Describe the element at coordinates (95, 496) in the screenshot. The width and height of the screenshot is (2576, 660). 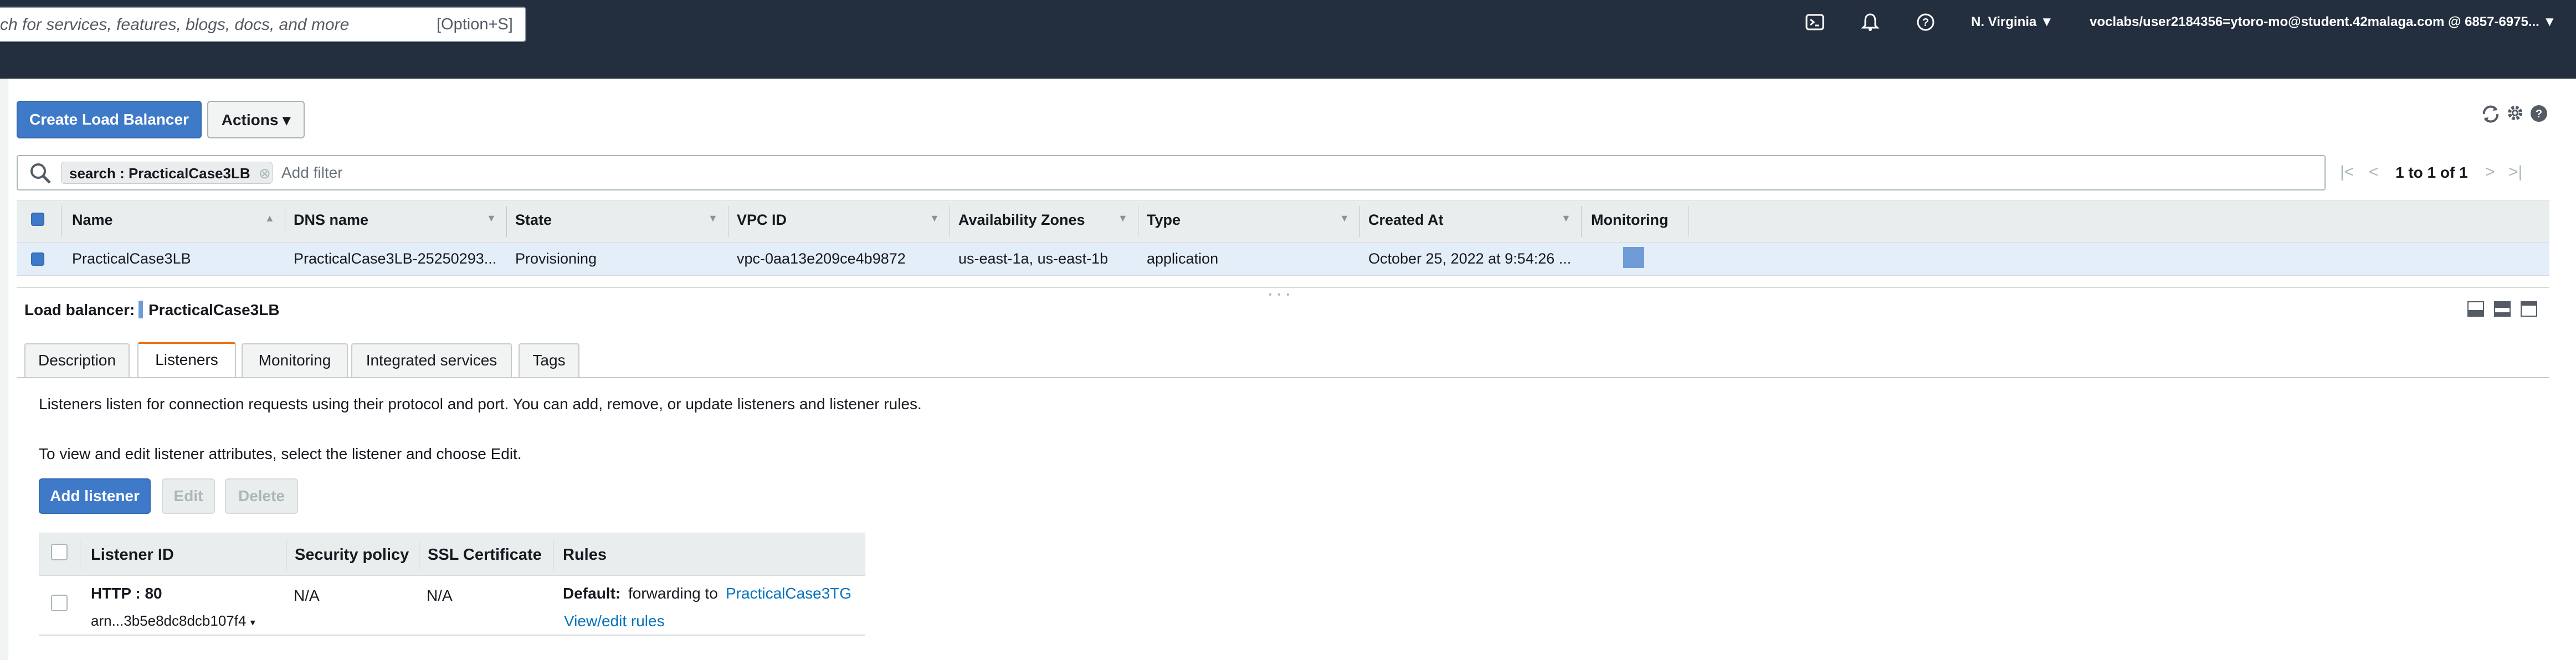
I see `add-listener-button: Add listener` at that location.